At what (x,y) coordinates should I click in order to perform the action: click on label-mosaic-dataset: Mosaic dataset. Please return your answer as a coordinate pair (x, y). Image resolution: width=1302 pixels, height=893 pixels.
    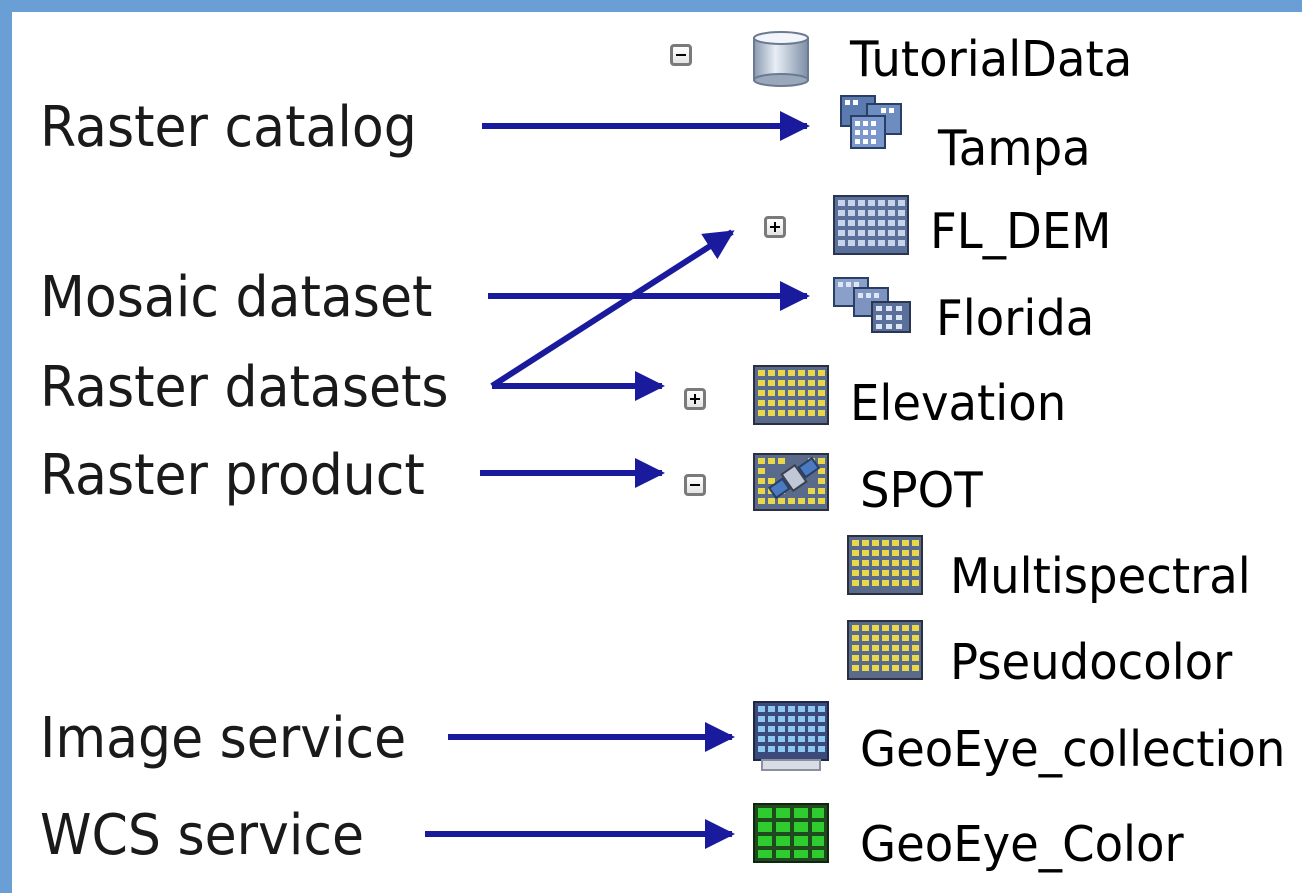
    Looking at the image, I should click on (236, 297).